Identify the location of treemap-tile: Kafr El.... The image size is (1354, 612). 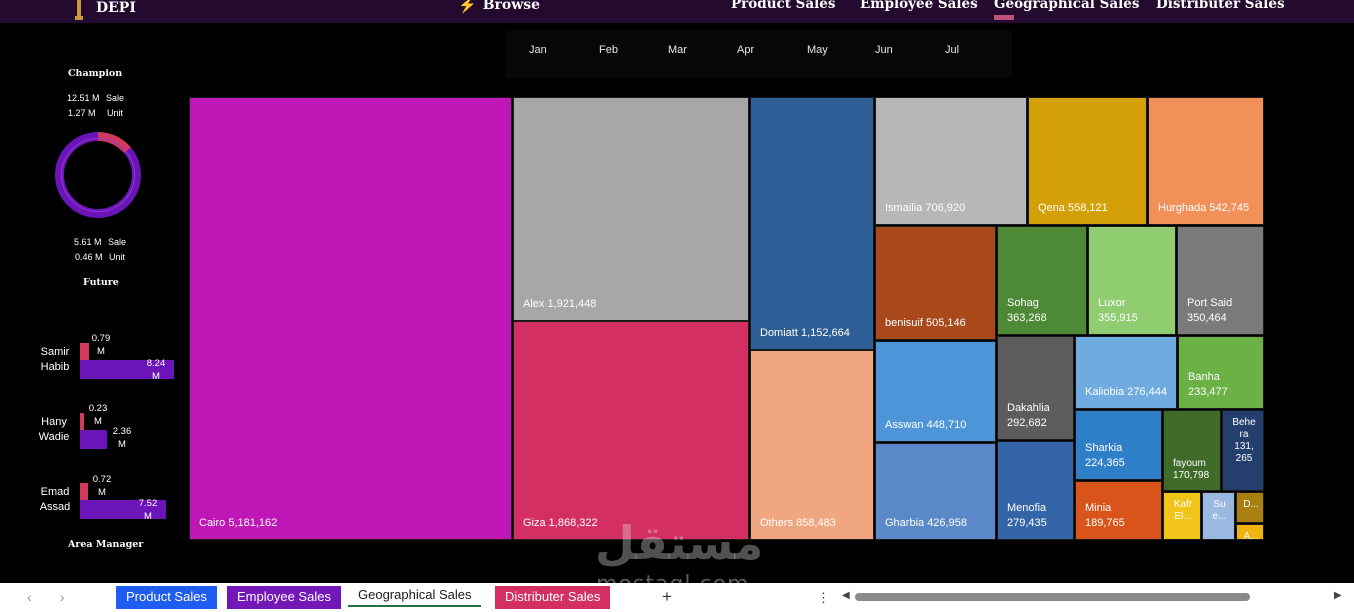
(1182, 516).